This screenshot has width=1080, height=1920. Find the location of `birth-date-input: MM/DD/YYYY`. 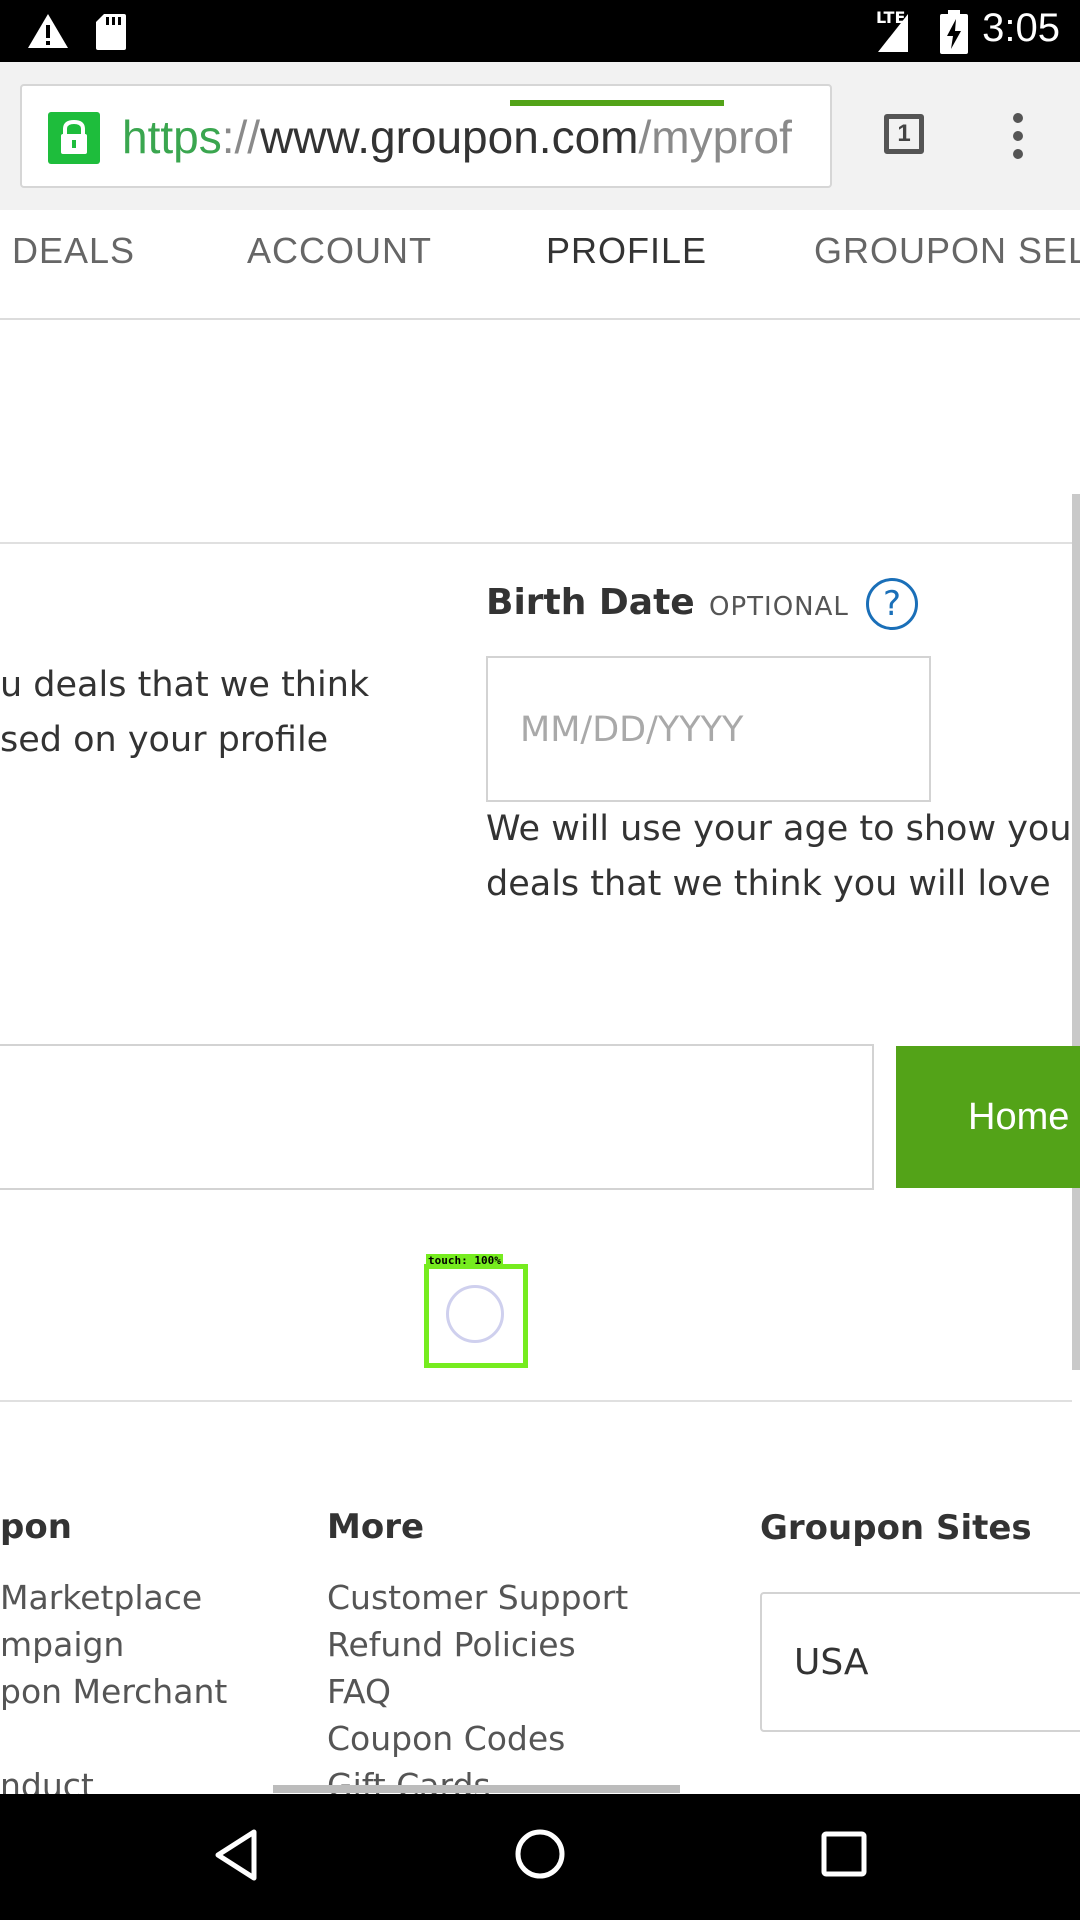

birth-date-input: MM/DD/YYYY is located at coordinates (708, 729).